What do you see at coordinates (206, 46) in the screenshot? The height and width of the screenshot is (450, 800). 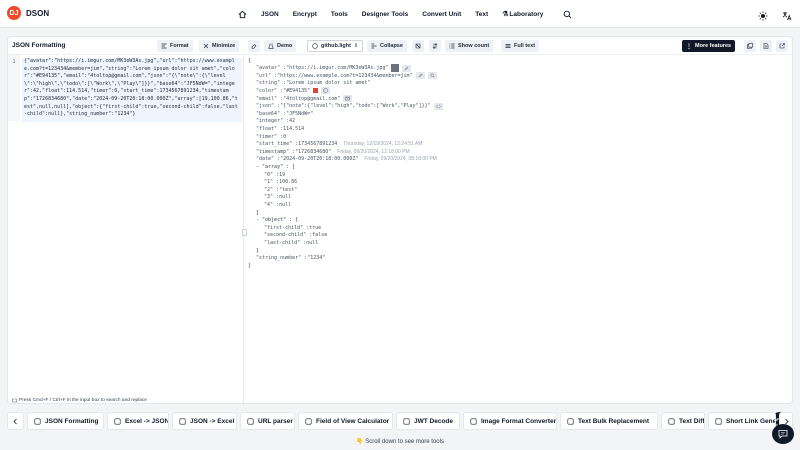 I see `minimize-icon` at bounding box center [206, 46].